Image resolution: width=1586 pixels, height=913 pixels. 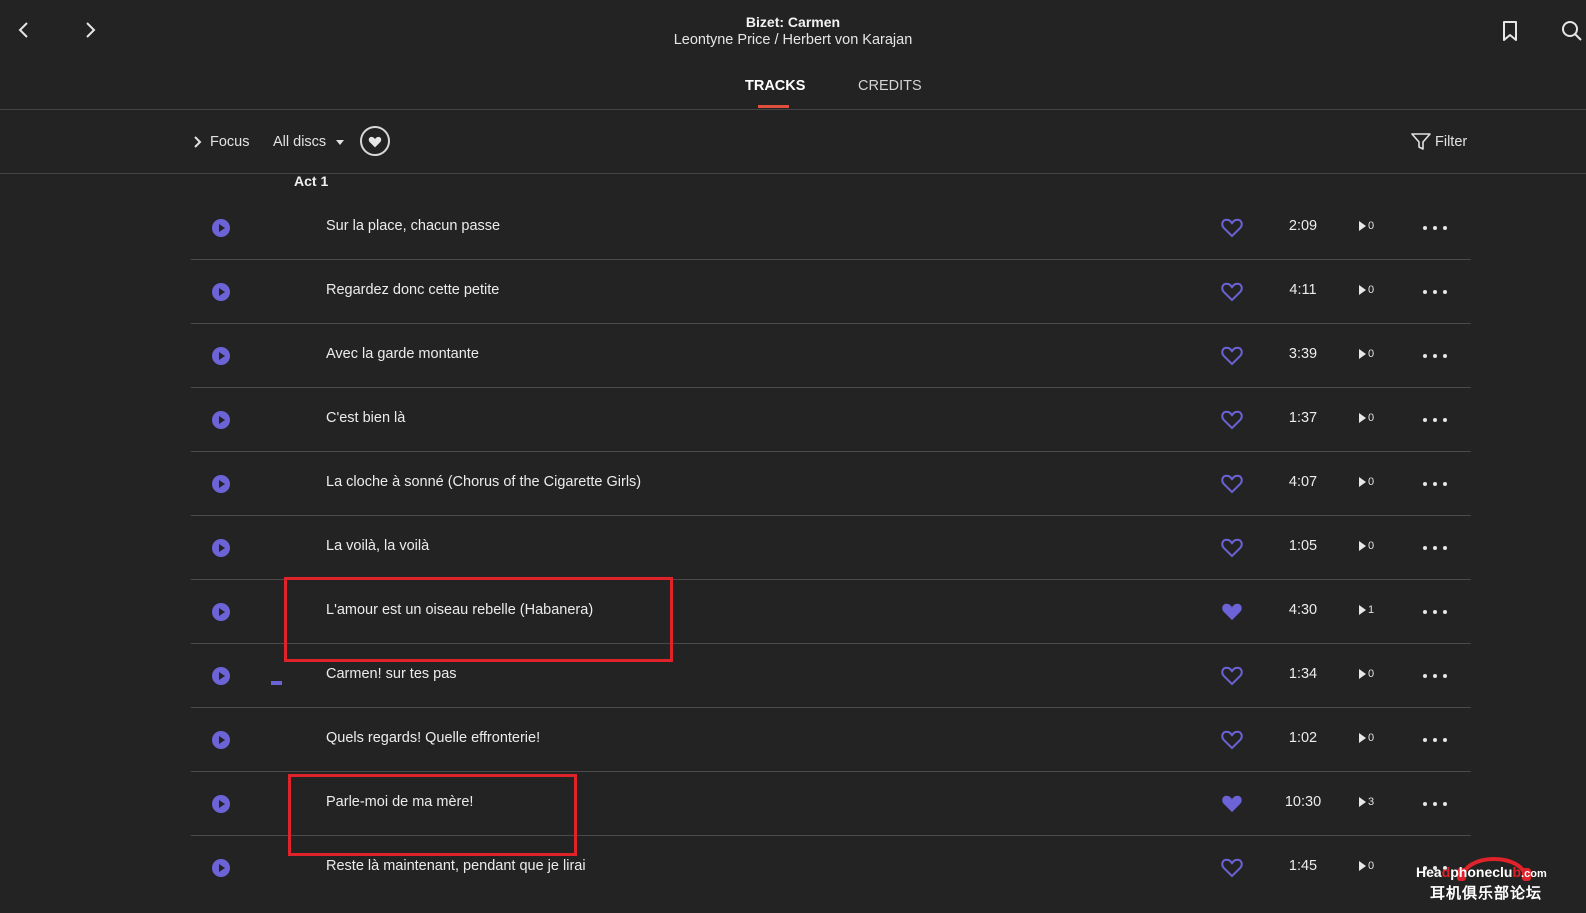 What do you see at coordinates (831, 740) in the screenshot?
I see `track-row: Quels regards! Quelle effronterie! 1:02 0` at bounding box center [831, 740].